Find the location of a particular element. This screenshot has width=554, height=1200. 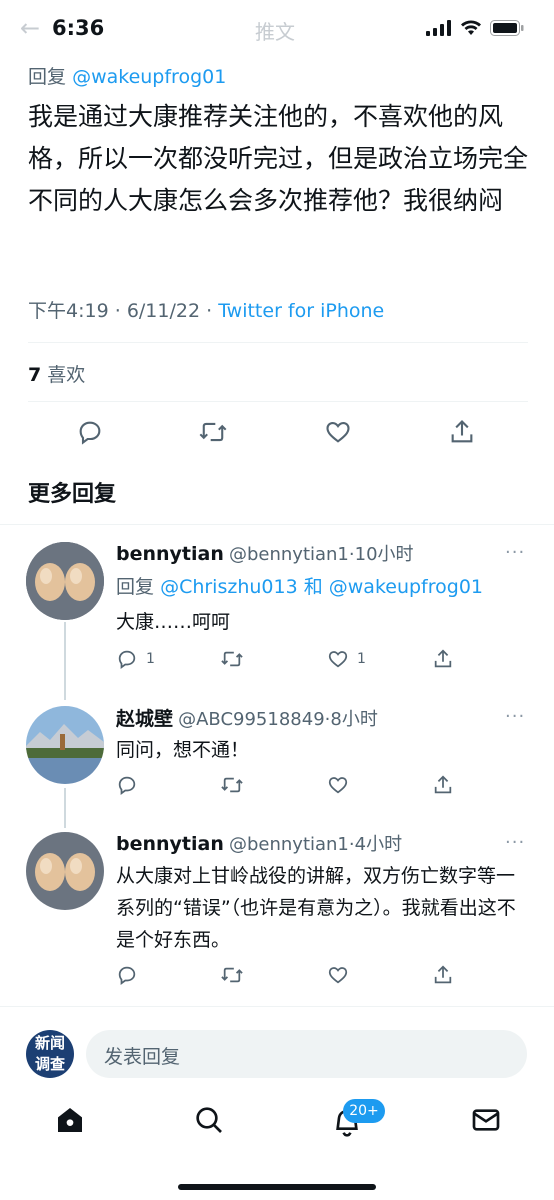

reply-age: 4小时 is located at coordinates (378, 844).